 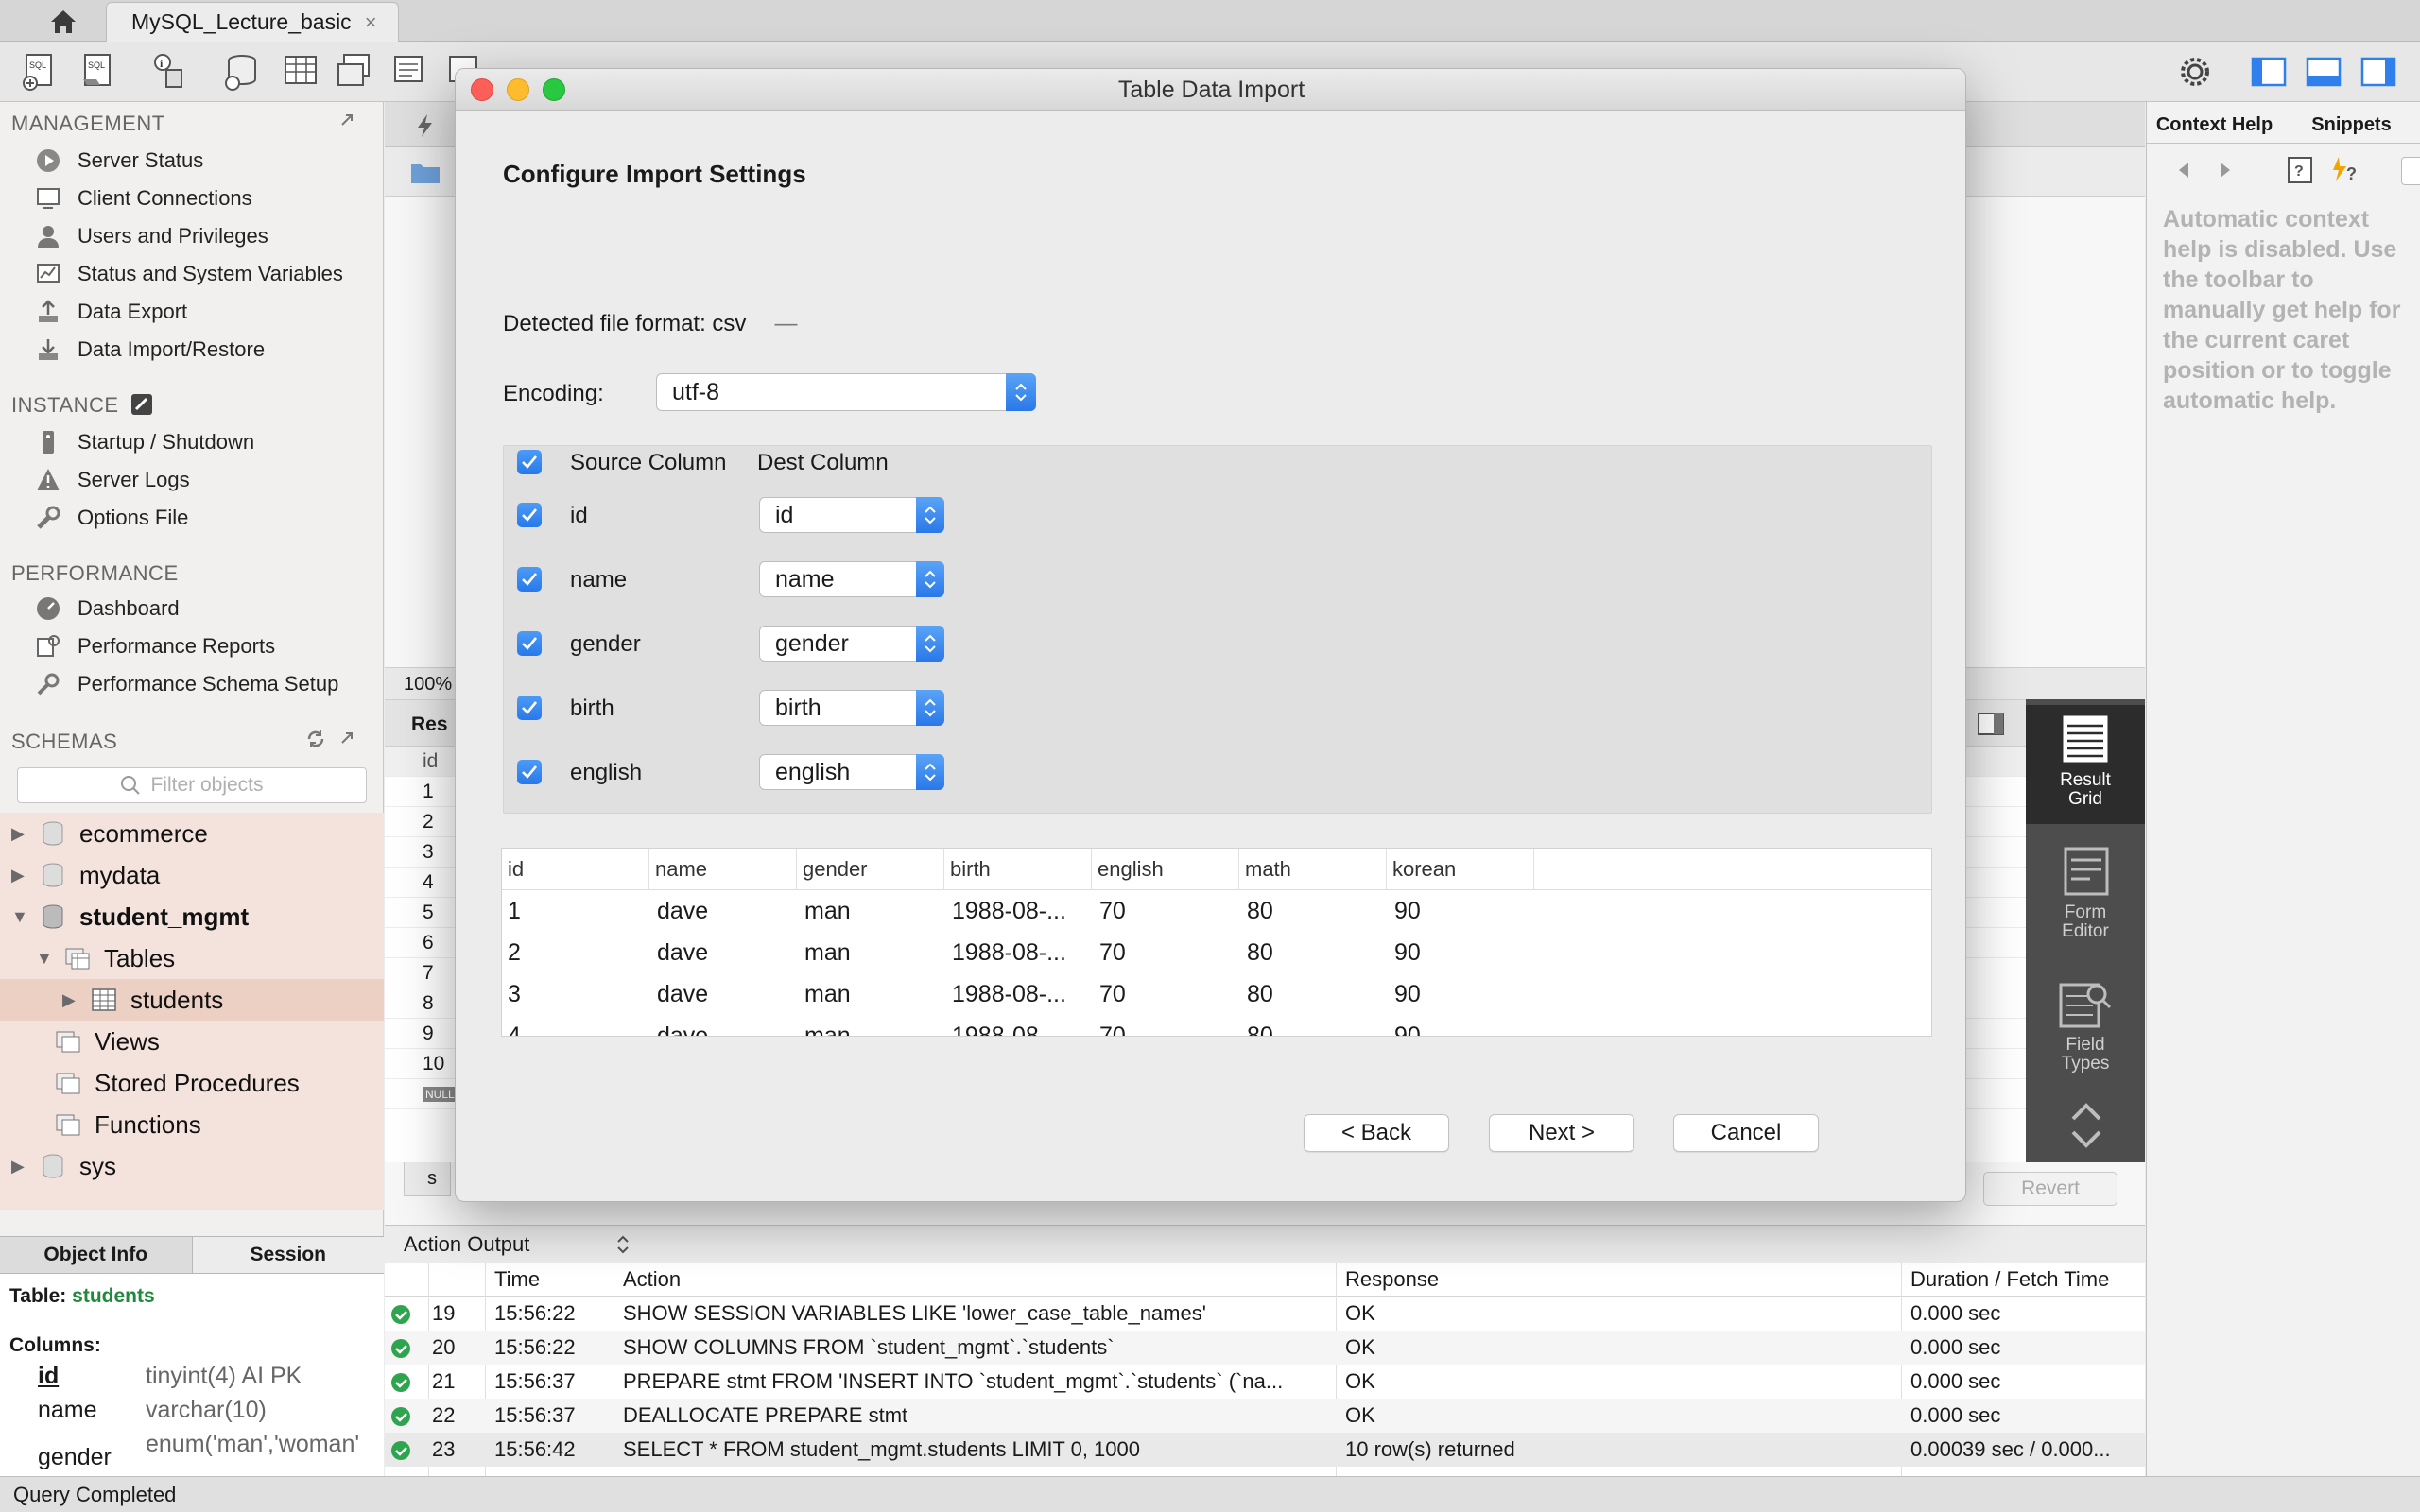 What do you see at coordinates (2225, 170) in the screenshot?
I see `forward-arrow-icon` at bounding box center [2225, 170].